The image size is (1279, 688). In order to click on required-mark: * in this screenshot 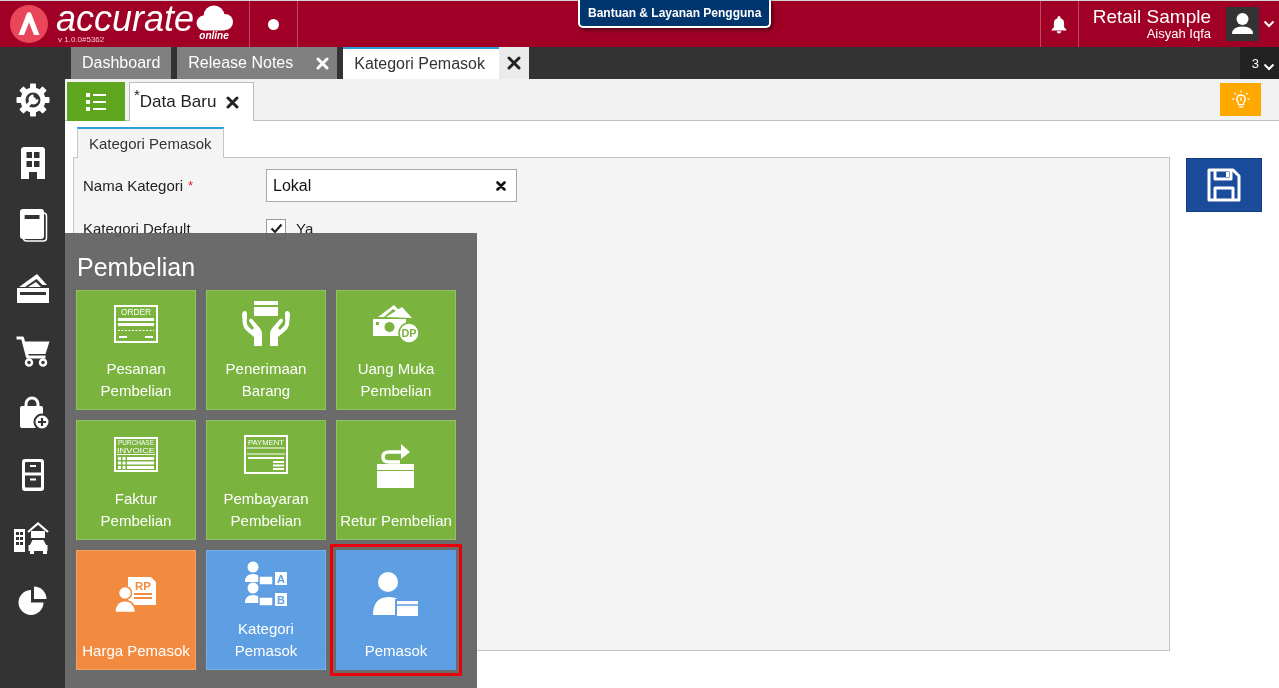, I will do `click(191, 185)`.